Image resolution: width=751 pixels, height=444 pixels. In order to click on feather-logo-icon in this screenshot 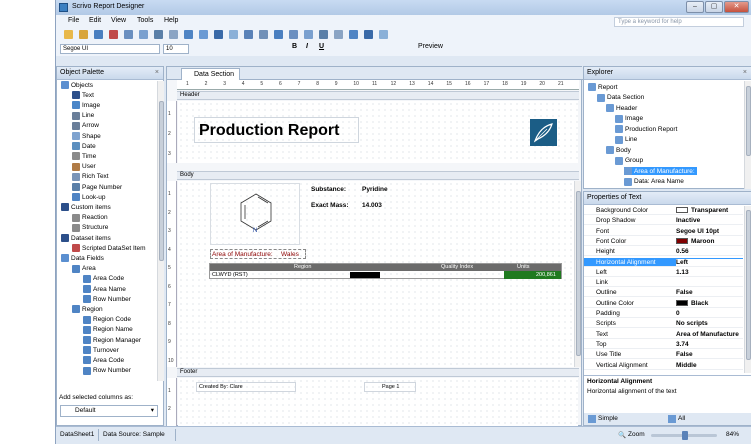, I will do `click(543, 132)`.